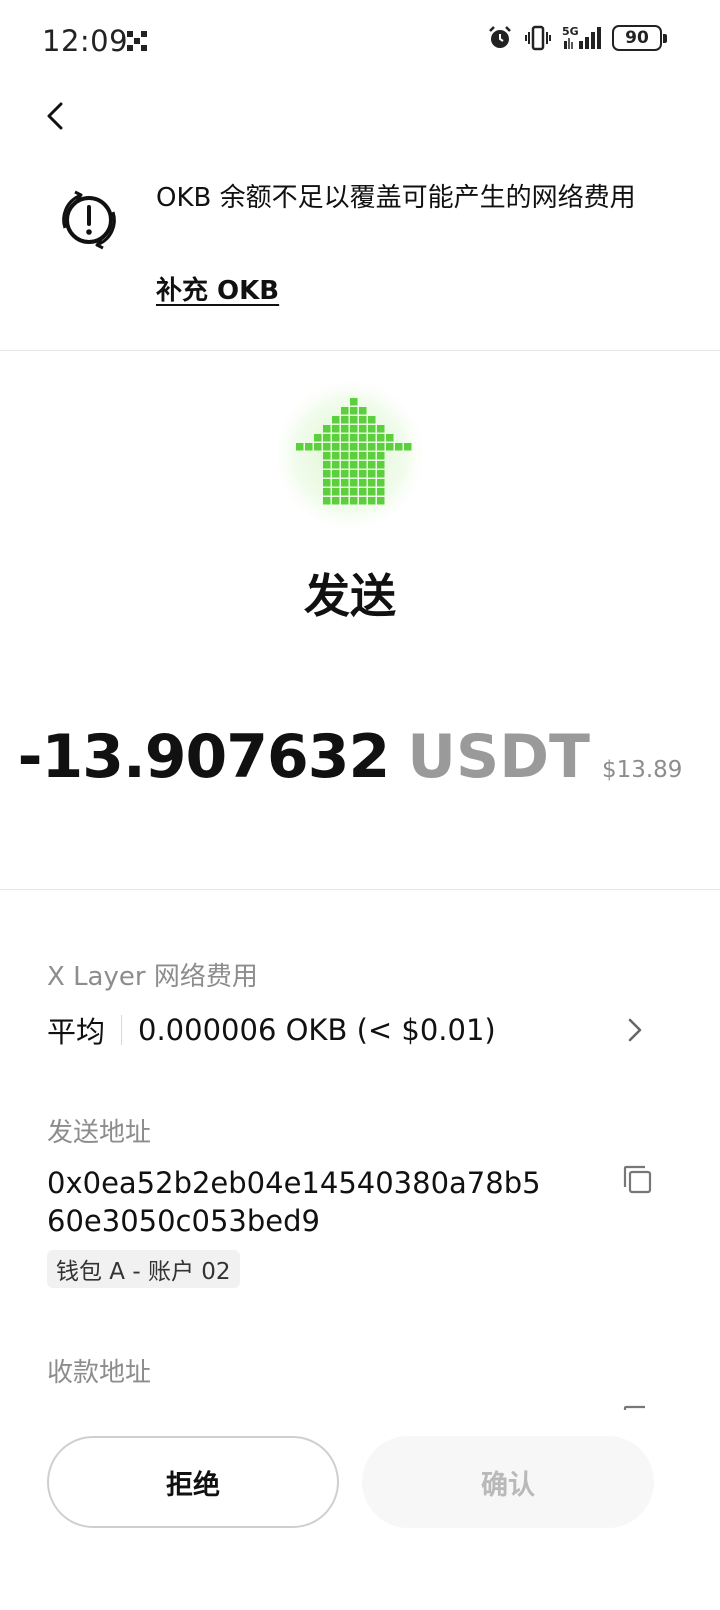 Image resolution: width=720 pixels, height=1610 pixels. I want to click on insufficient-balance-warning: OKB 余额不足以覆盖可能产生的网络费用, so click(396, 198).